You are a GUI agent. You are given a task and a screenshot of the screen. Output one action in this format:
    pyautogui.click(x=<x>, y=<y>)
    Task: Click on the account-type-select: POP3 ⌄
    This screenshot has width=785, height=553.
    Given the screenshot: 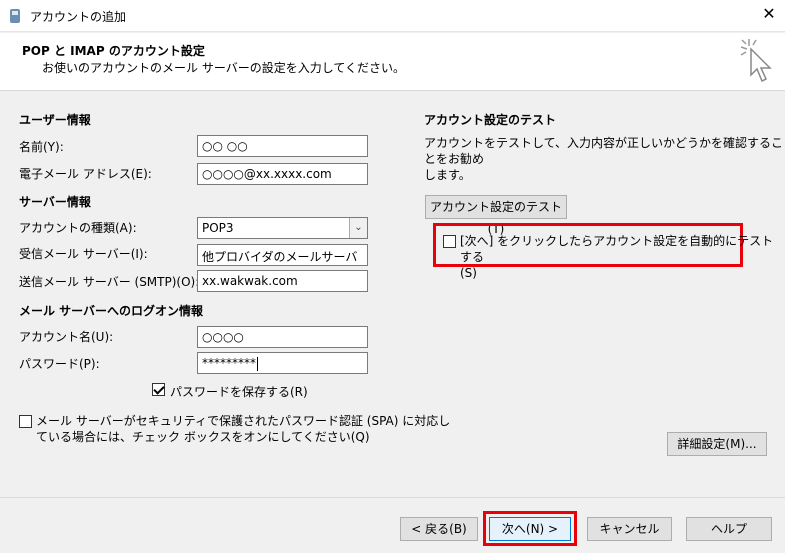 What is the action you would take?
    pyautogui.click(x=282, y=228)
    